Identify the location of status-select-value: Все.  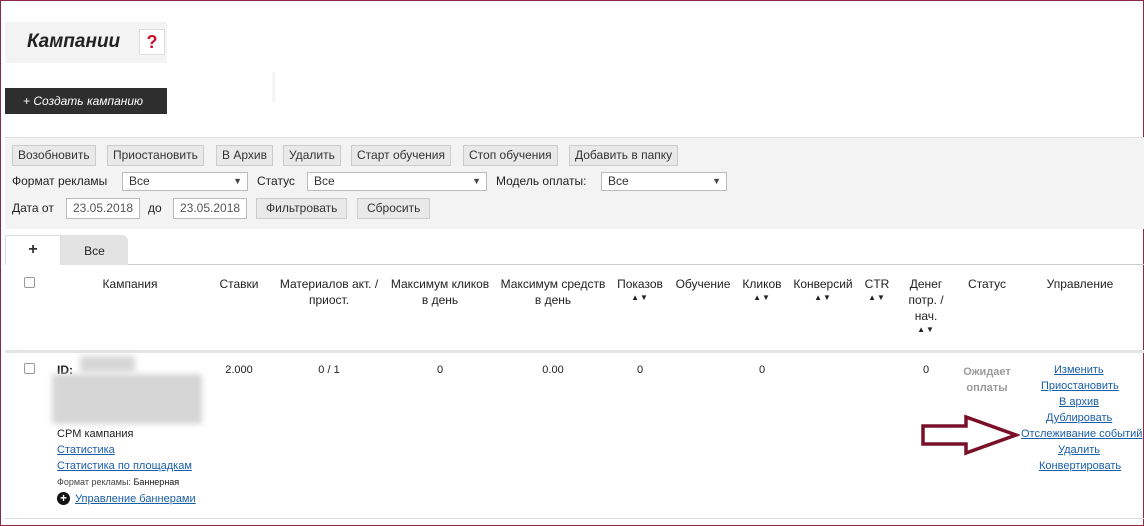
(324, 181).